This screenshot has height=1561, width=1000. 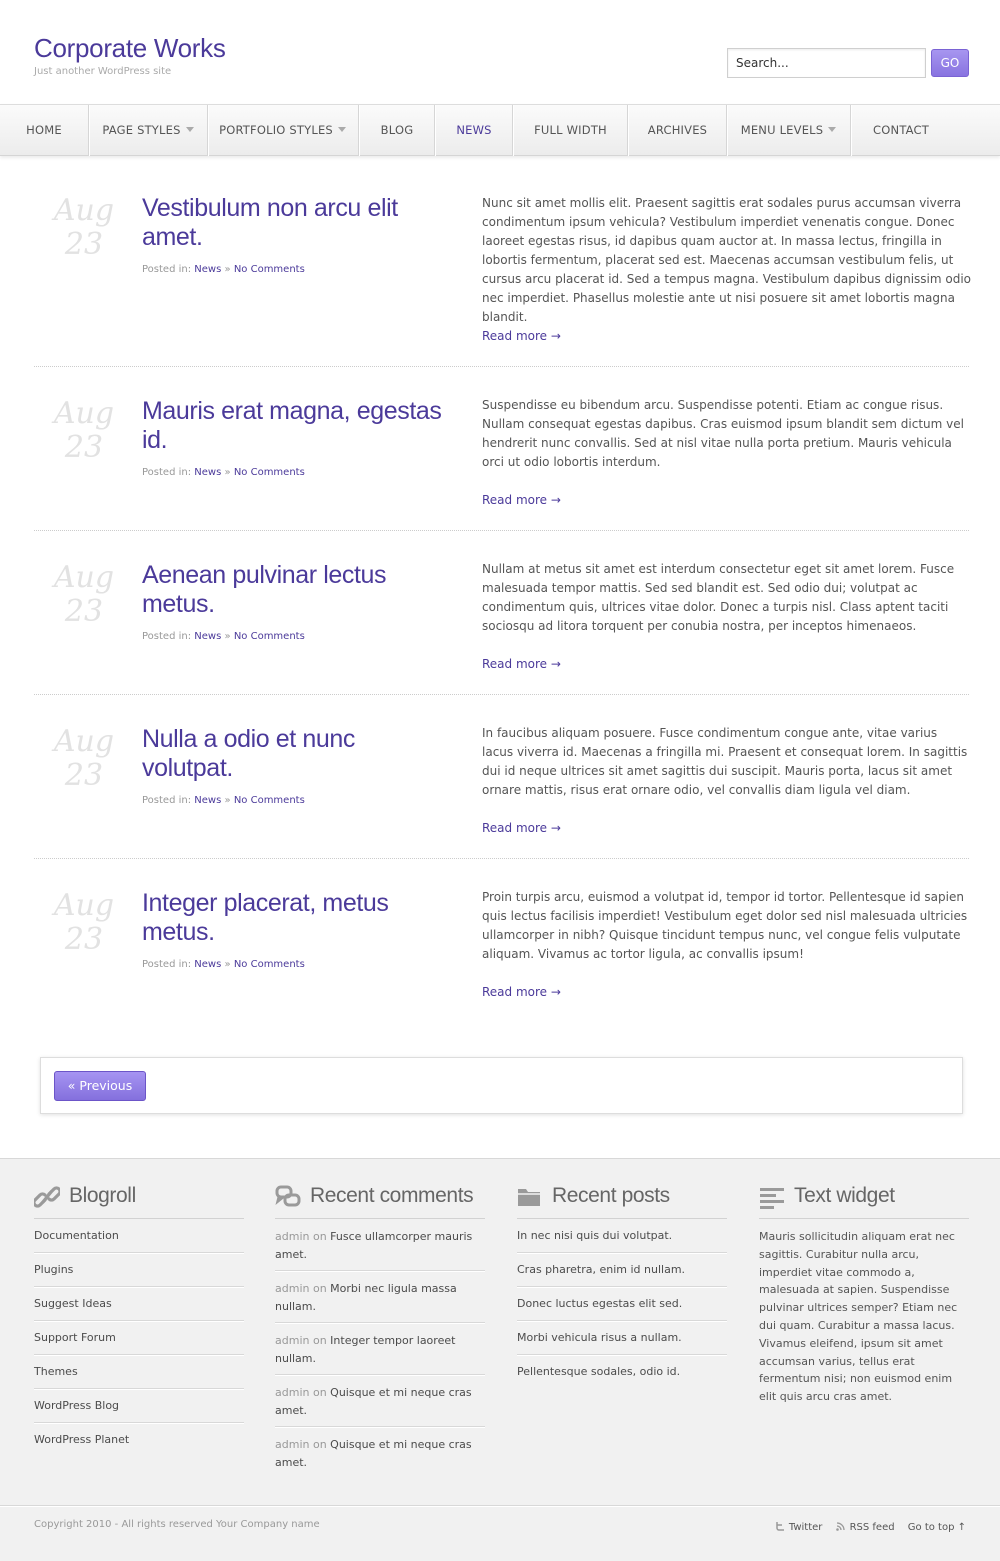 I want to click on search-input, so click(x=826, y=63).